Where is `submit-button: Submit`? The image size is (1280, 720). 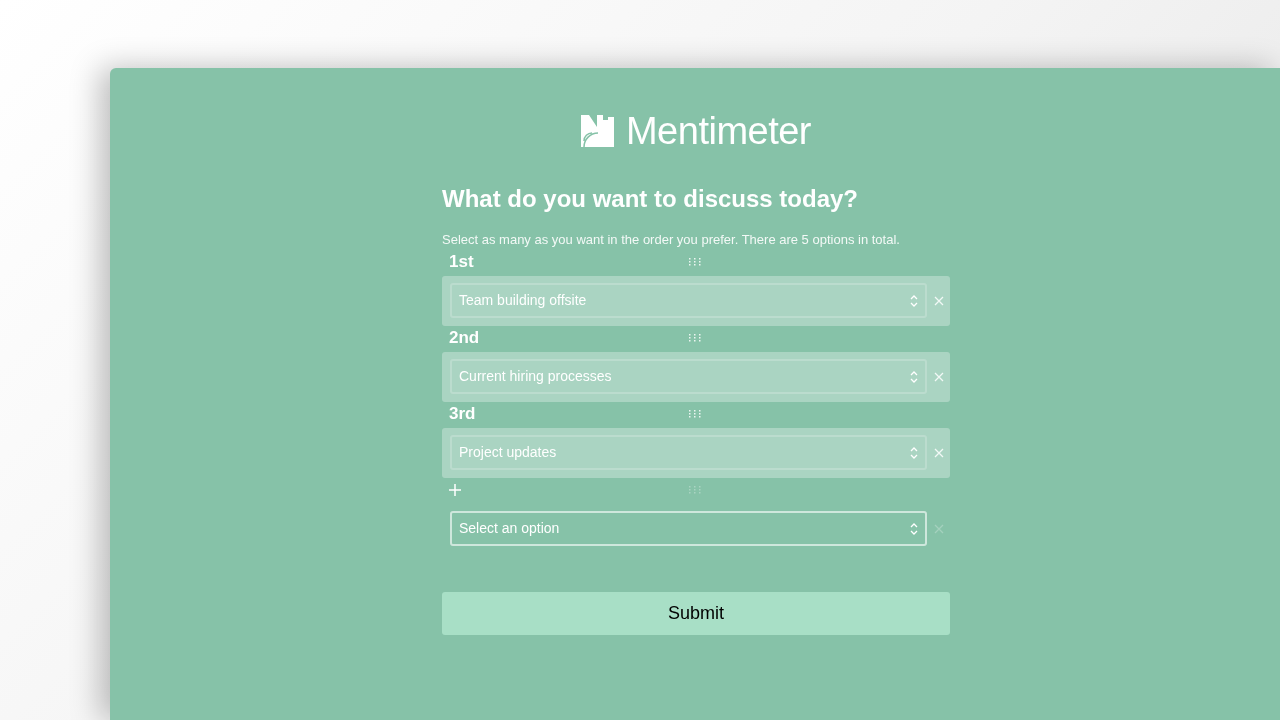
submit-button: Submit is located at coordinates (696, 613).